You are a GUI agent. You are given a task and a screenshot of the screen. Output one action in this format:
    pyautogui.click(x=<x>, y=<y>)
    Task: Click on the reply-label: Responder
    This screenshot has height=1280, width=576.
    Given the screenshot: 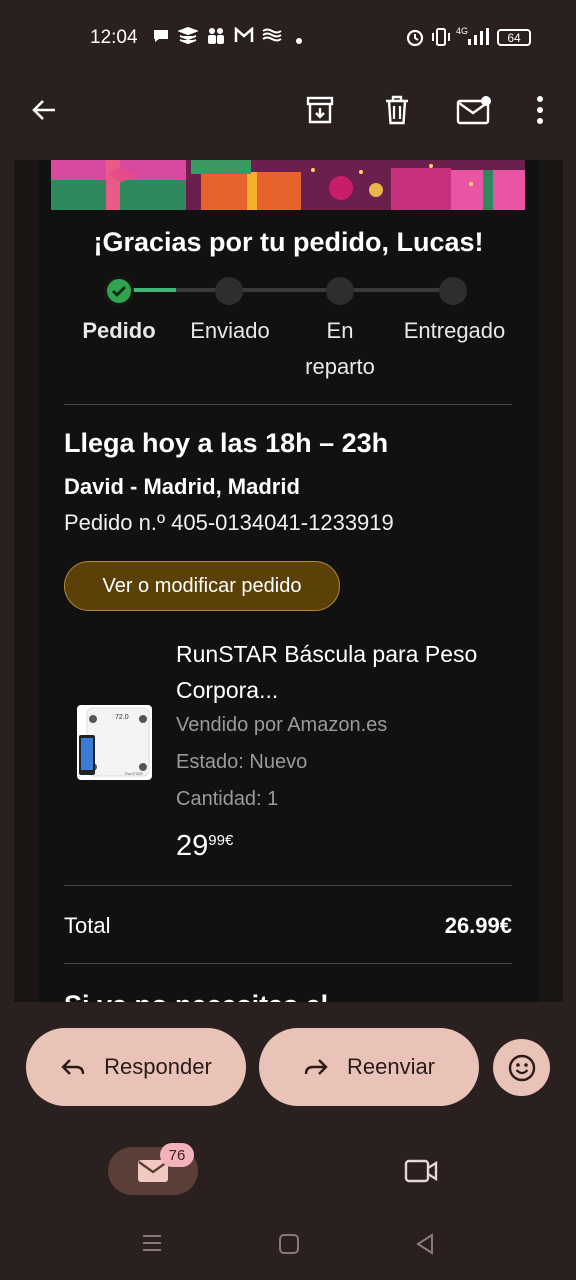 What is the action you would take?
    pyautogui.click(x=158, y=1066)
    